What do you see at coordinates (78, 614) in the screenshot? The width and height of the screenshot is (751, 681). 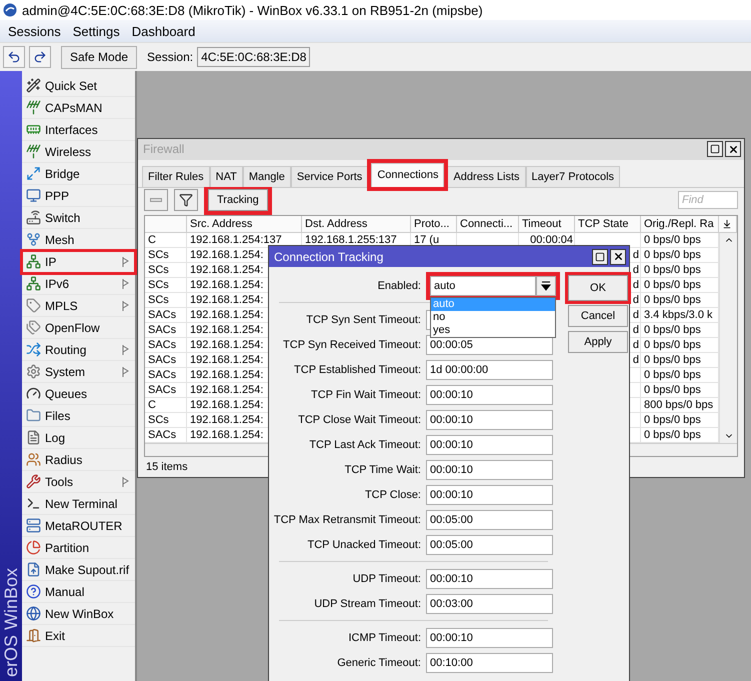 I see `sidebar-item: New WinBox` at bounding box center [78, 614].